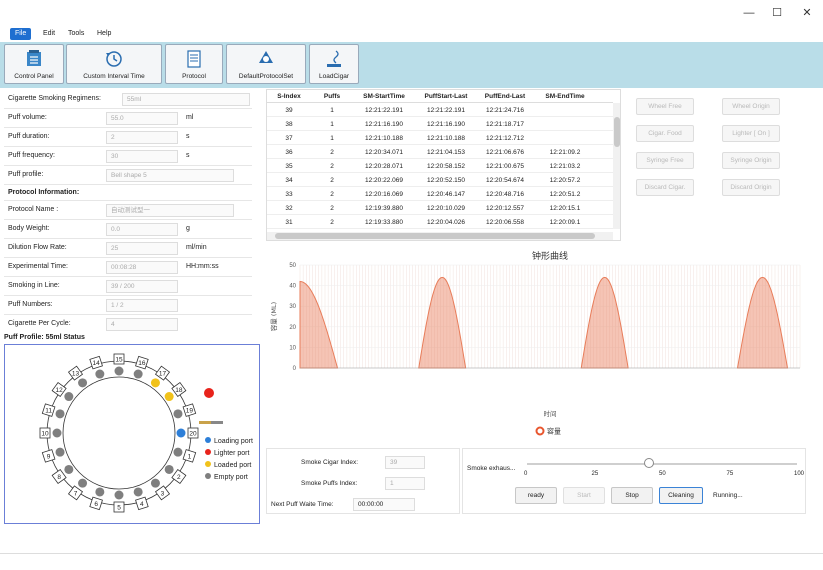 The height and width of the screenshot is (570, 823). What do you see at coordinates (332, 180) in the screenshot?
I see `table-cell: 2` at bounding box center [332, 180].